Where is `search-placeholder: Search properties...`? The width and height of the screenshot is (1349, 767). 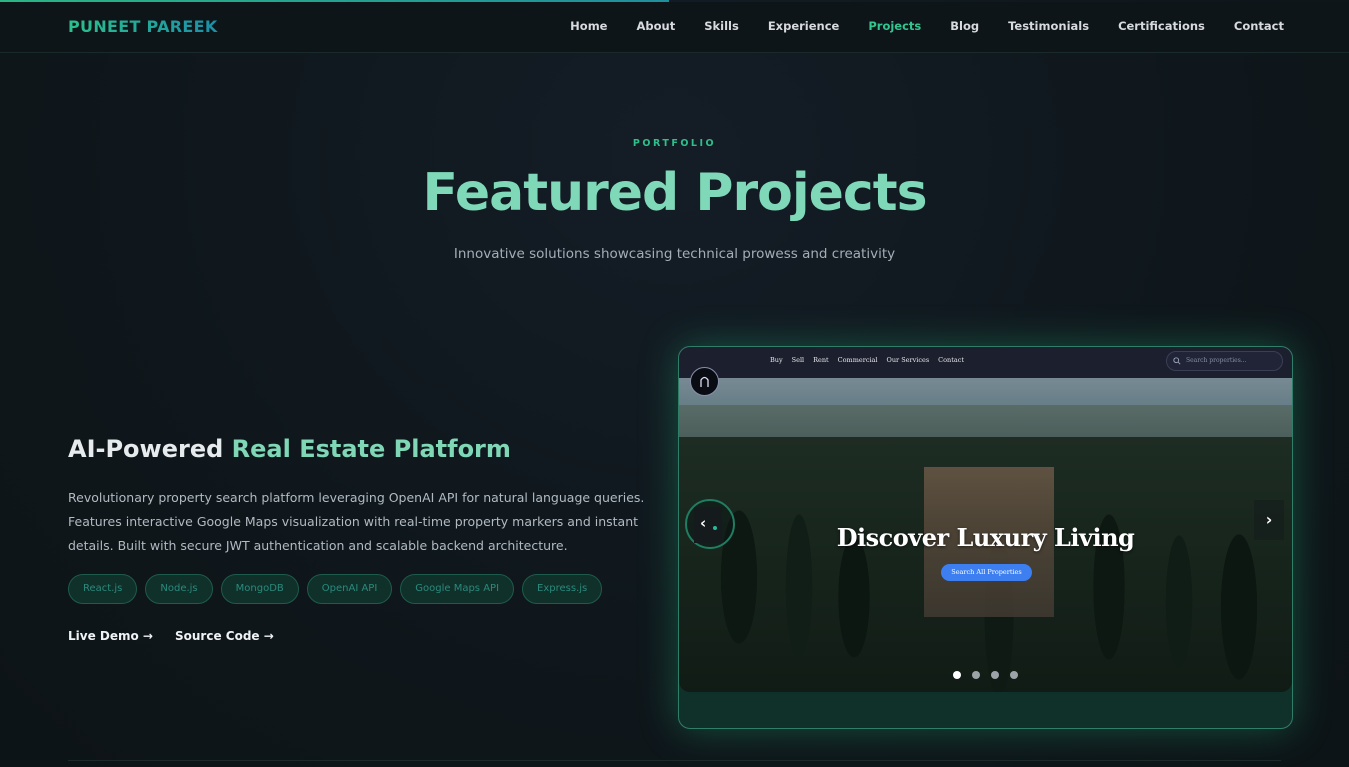 search-placeholder: Search properties... is located at coordinates (1216, 360).